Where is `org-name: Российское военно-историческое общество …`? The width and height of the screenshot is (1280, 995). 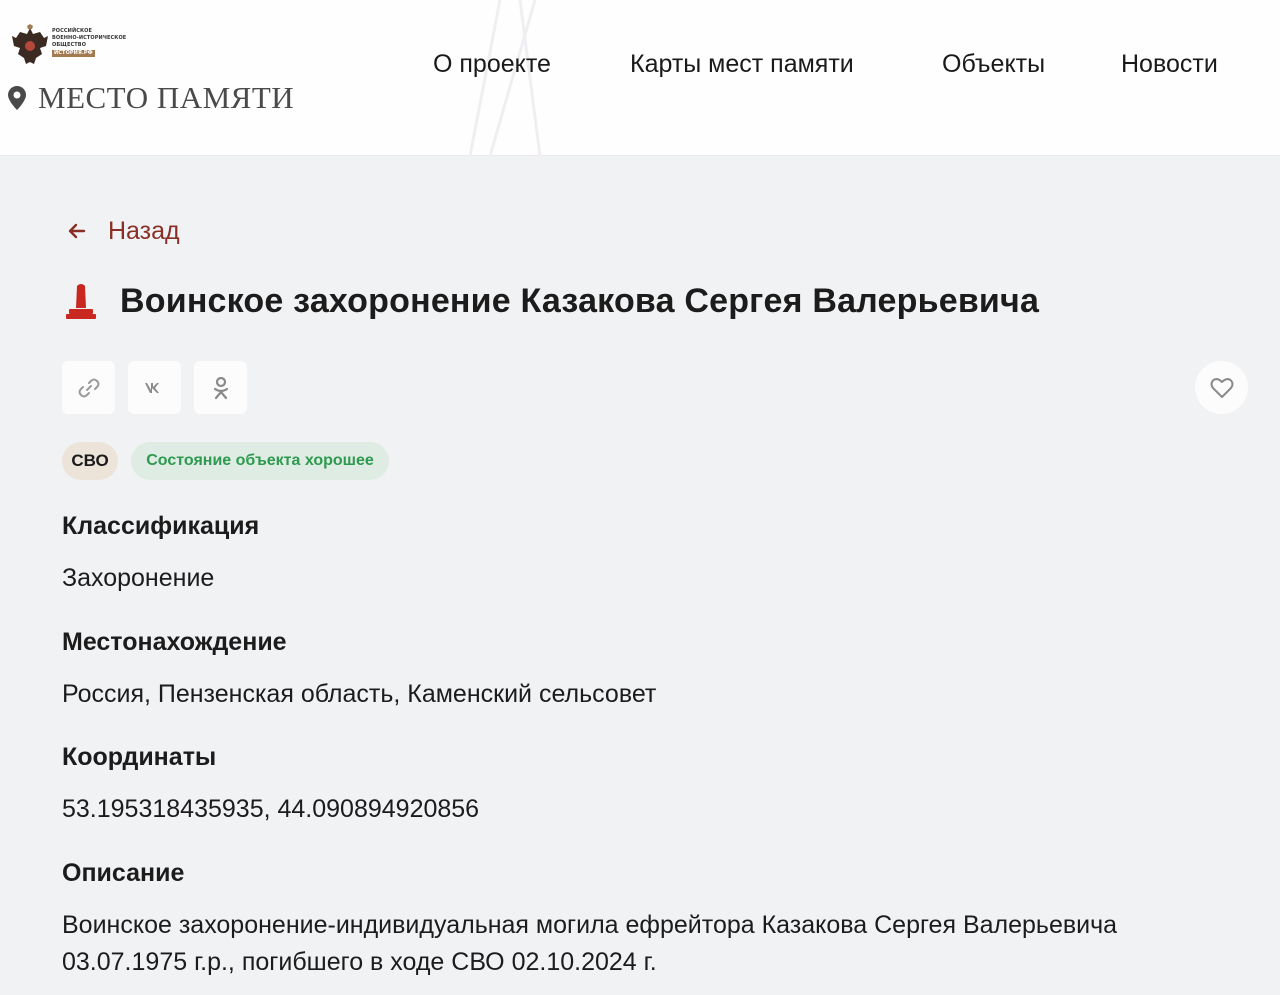 org-name: Российское военно-историческое общество … is located at coordinates (92, 42).